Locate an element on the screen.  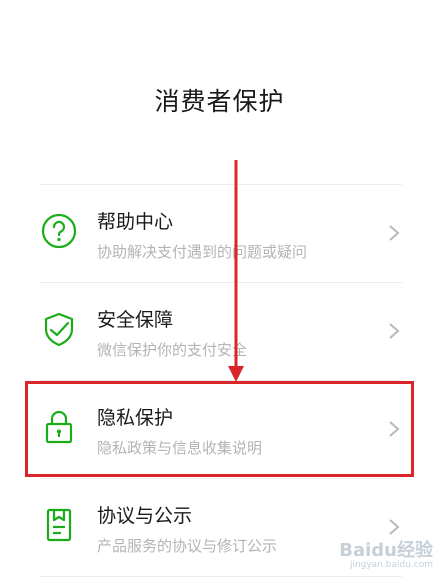
watermark-url: jingyan.baidu.com is located at coordinates (391, 565).